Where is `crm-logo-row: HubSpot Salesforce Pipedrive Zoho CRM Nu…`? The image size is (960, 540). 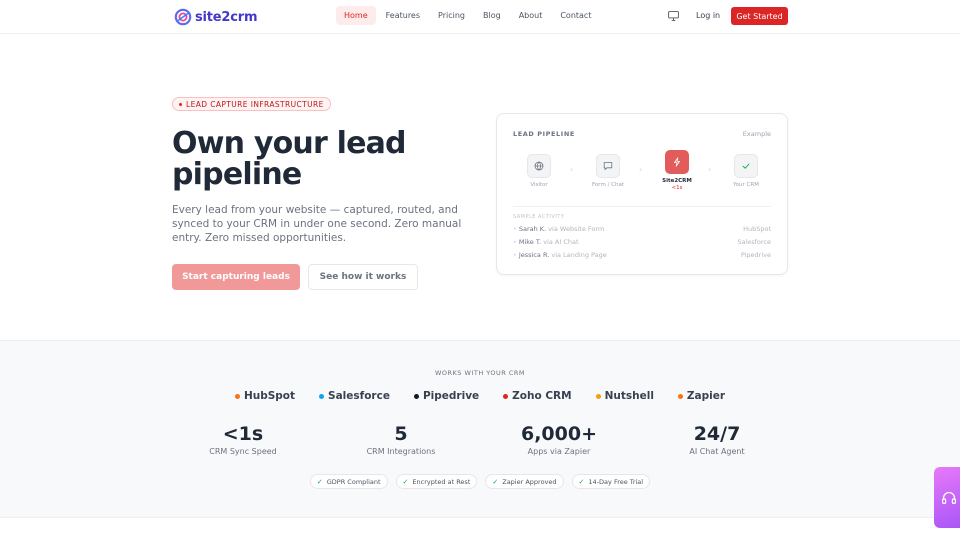
crm-logo-row: HubSpot Salesforce Pipedrive Zoho CRM Nu… is located at coordinates (480, 396).